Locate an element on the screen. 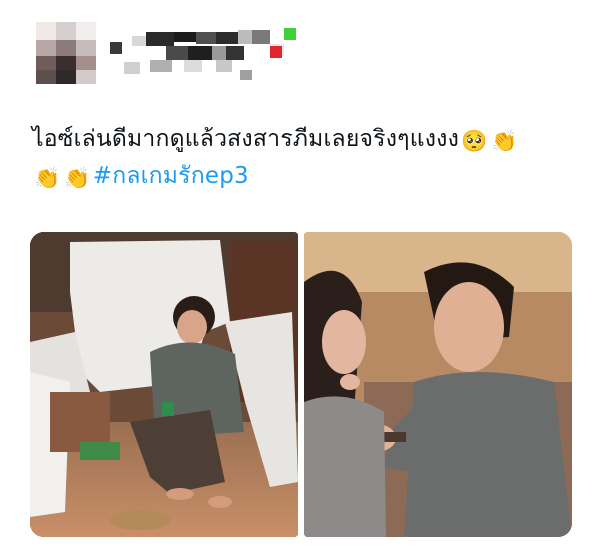 Image resolution: width=600 pixels, height=557 pixels. pleading-face-emoji: 🥺 is located at coordinates (474, 141).